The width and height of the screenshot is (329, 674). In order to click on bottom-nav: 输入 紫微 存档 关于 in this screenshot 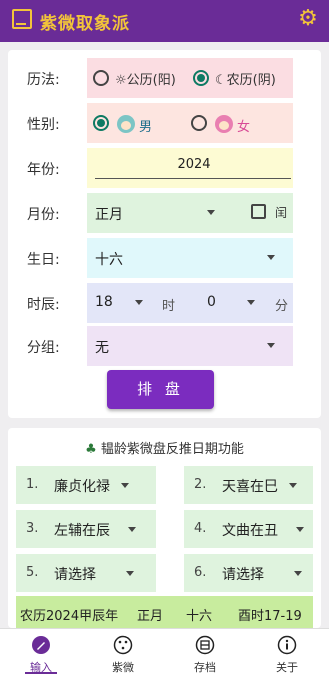, I will do `click(164, 651)`.